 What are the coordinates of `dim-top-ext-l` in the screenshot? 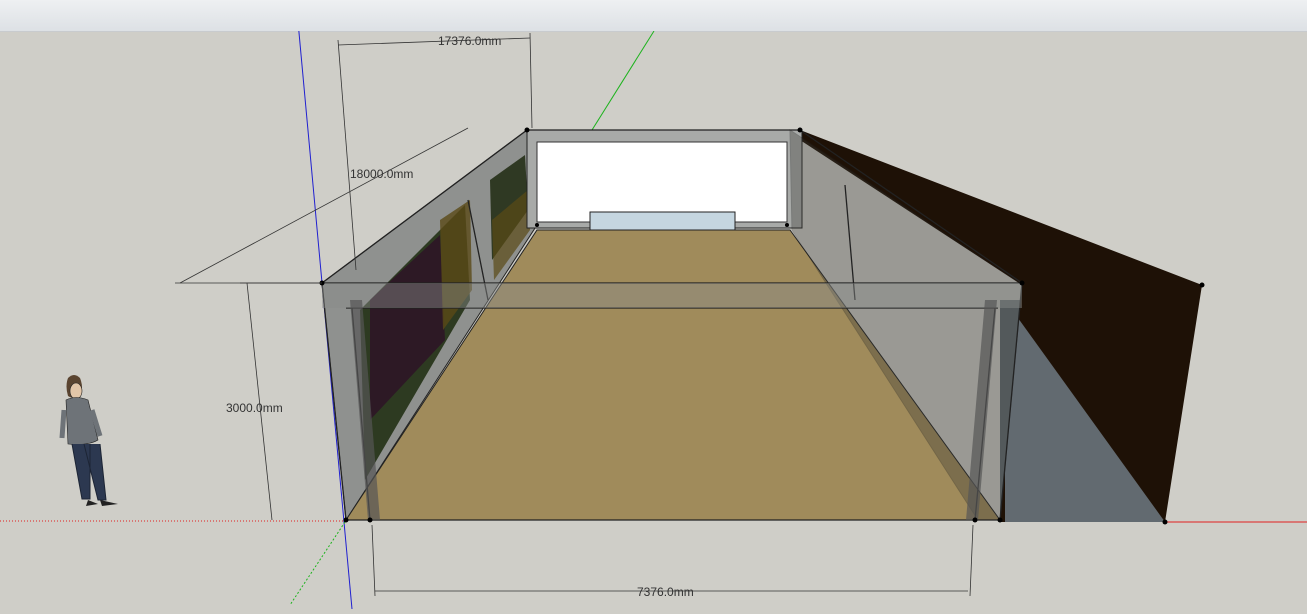 It's located at (347, 155).